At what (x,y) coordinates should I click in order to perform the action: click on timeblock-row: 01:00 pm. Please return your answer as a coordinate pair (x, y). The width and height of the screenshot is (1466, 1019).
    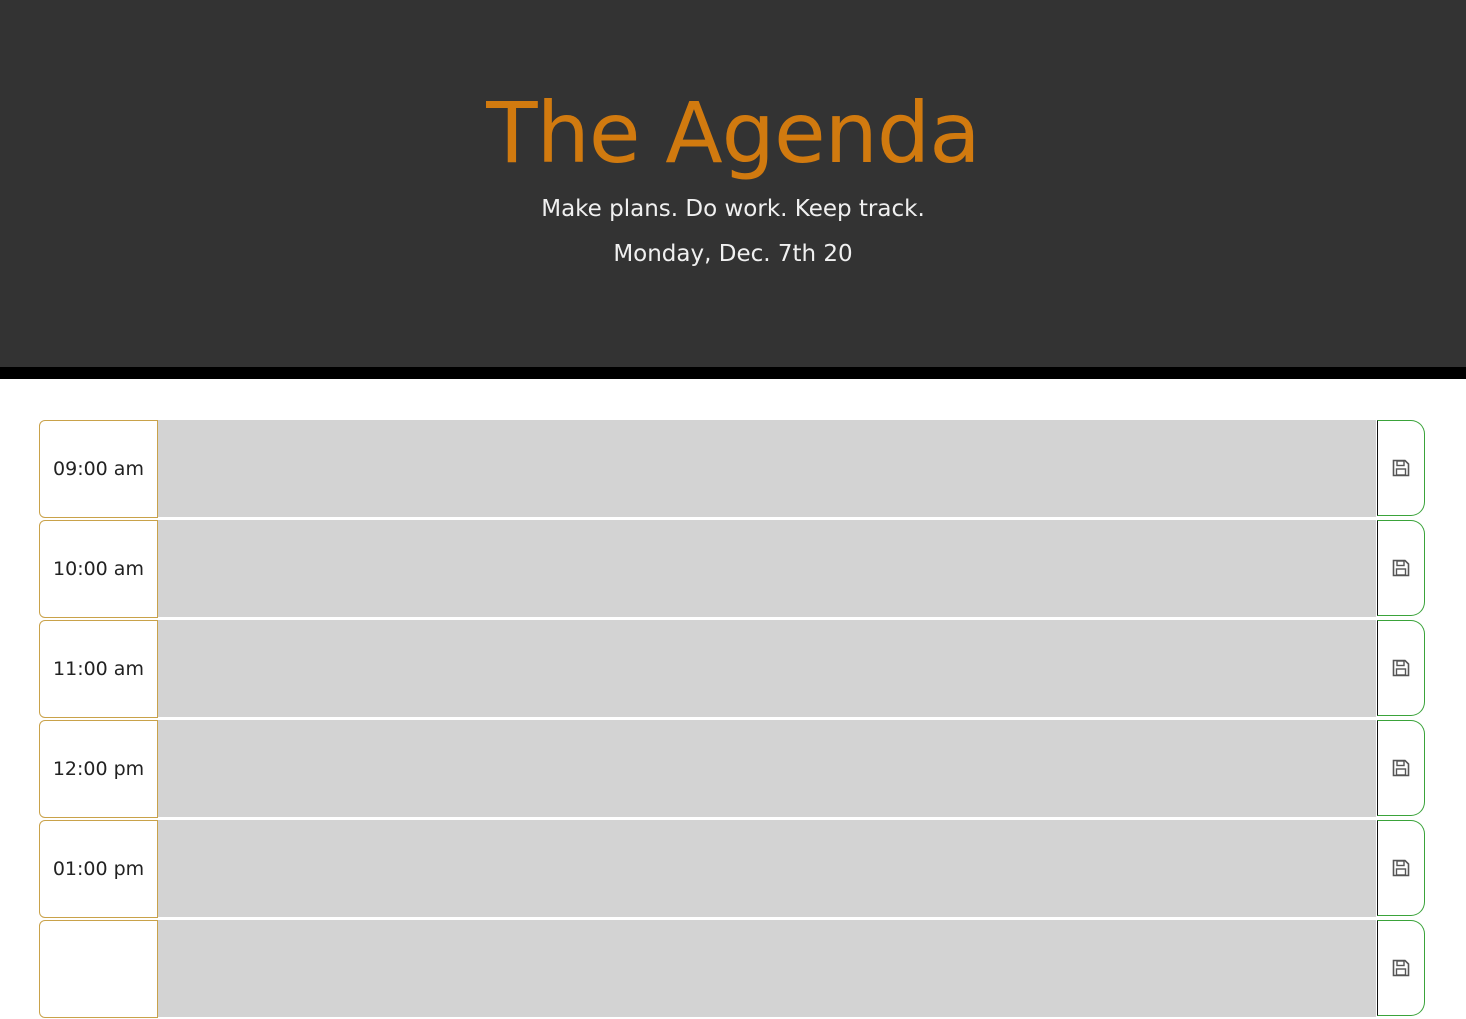
    Looking at the image, I should click on (732, 869).